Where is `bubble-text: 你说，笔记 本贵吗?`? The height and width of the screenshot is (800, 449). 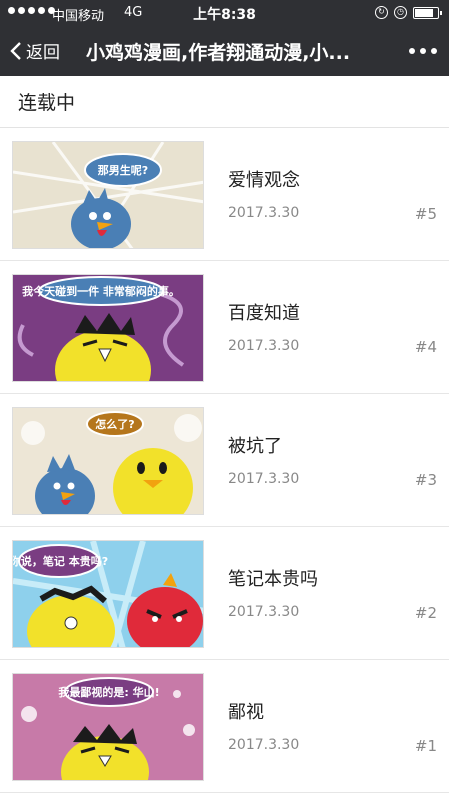 bubble-text: 你说，笔记 本贵吗? is located at coordinates (60, 561).